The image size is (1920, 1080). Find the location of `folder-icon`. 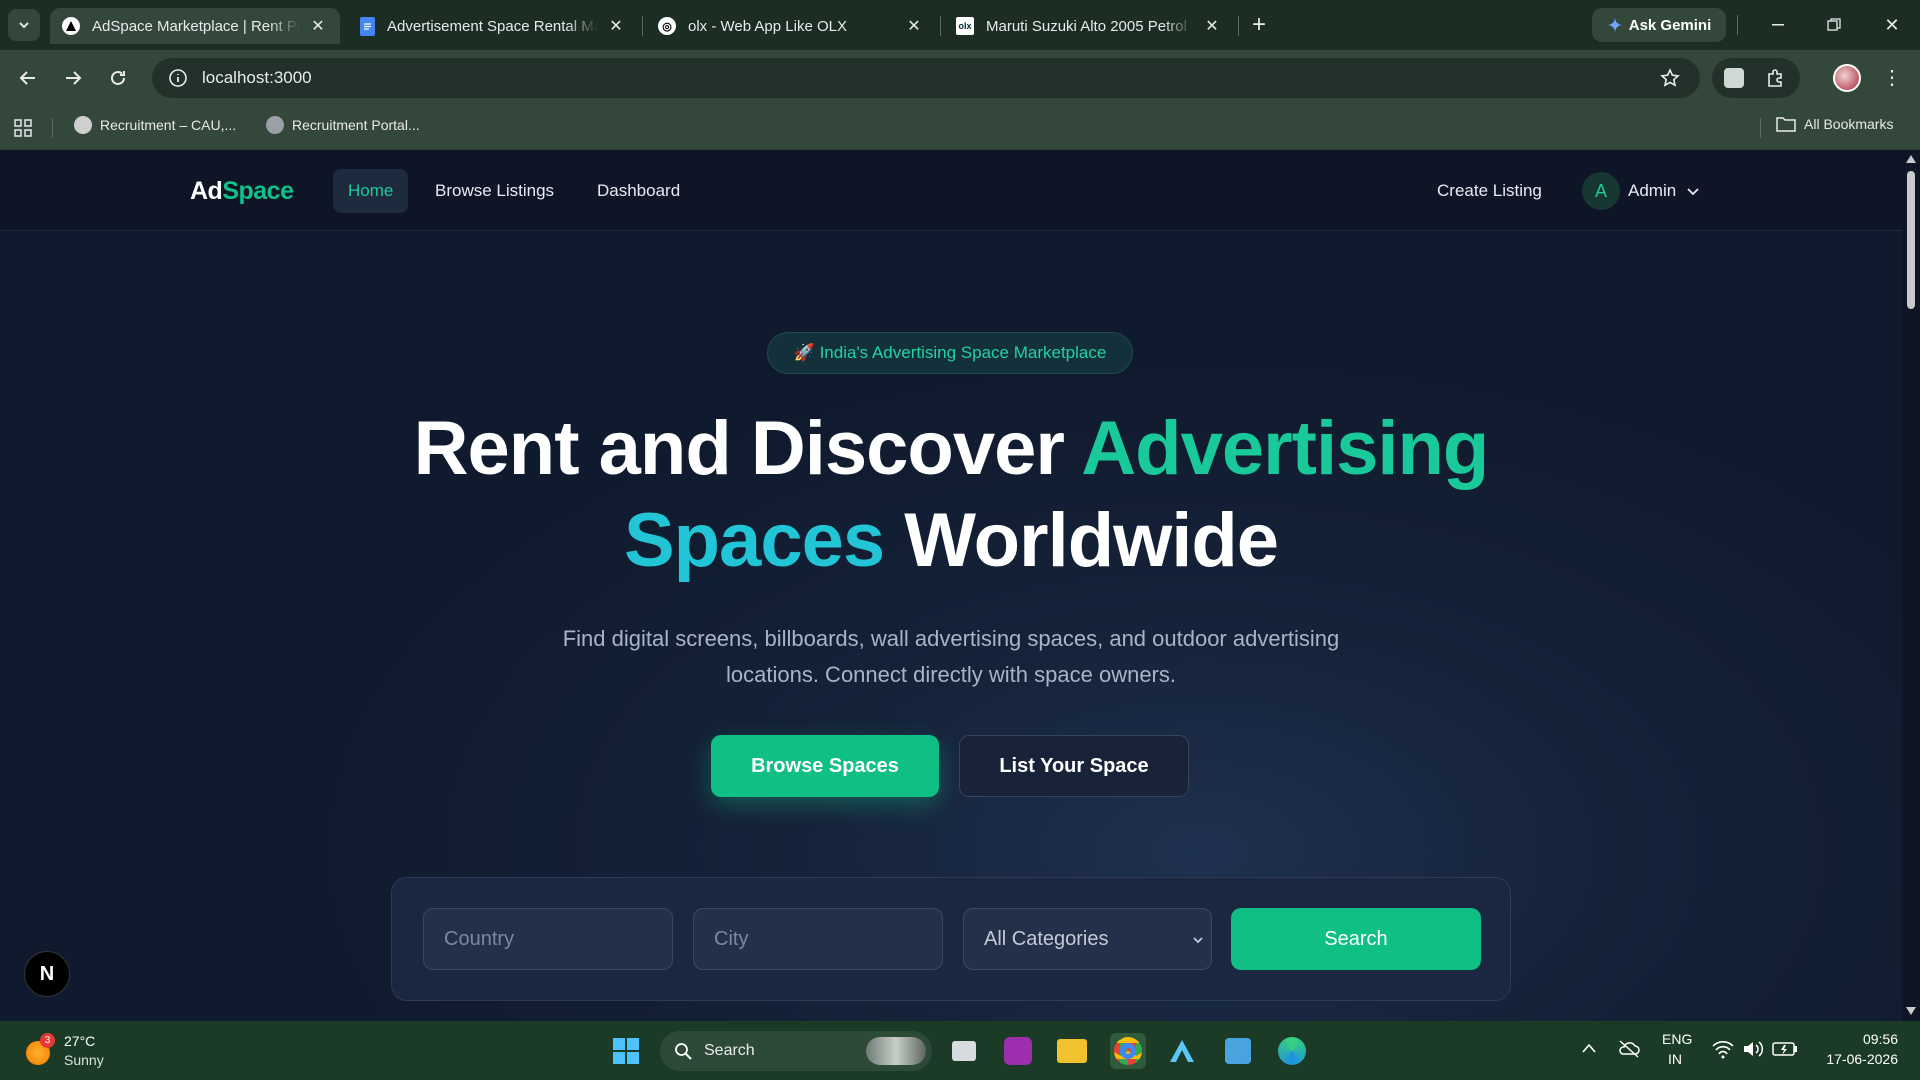

folder-icon is located at coordinates (1786, 124).